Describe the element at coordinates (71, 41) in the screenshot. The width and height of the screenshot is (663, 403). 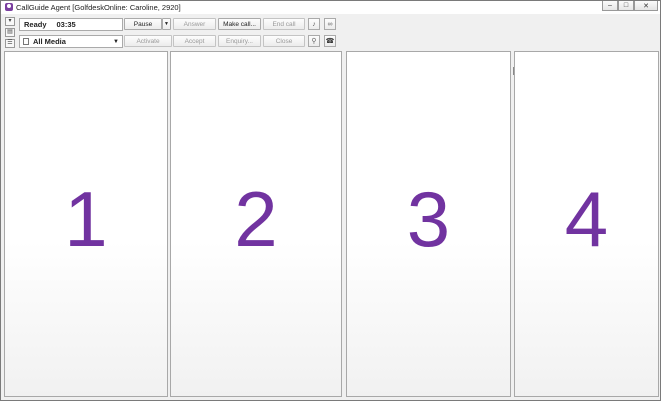
I see `media-select: All Media ▼` at that location.